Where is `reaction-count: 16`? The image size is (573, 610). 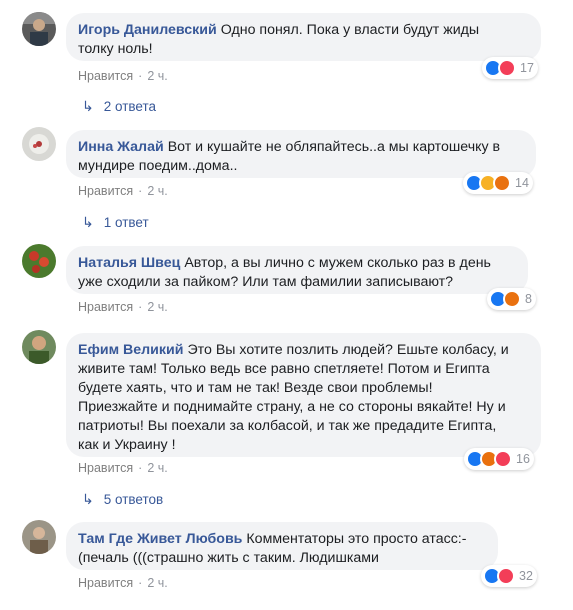 reaction-count: 16 is located at coordinates (523, 459).